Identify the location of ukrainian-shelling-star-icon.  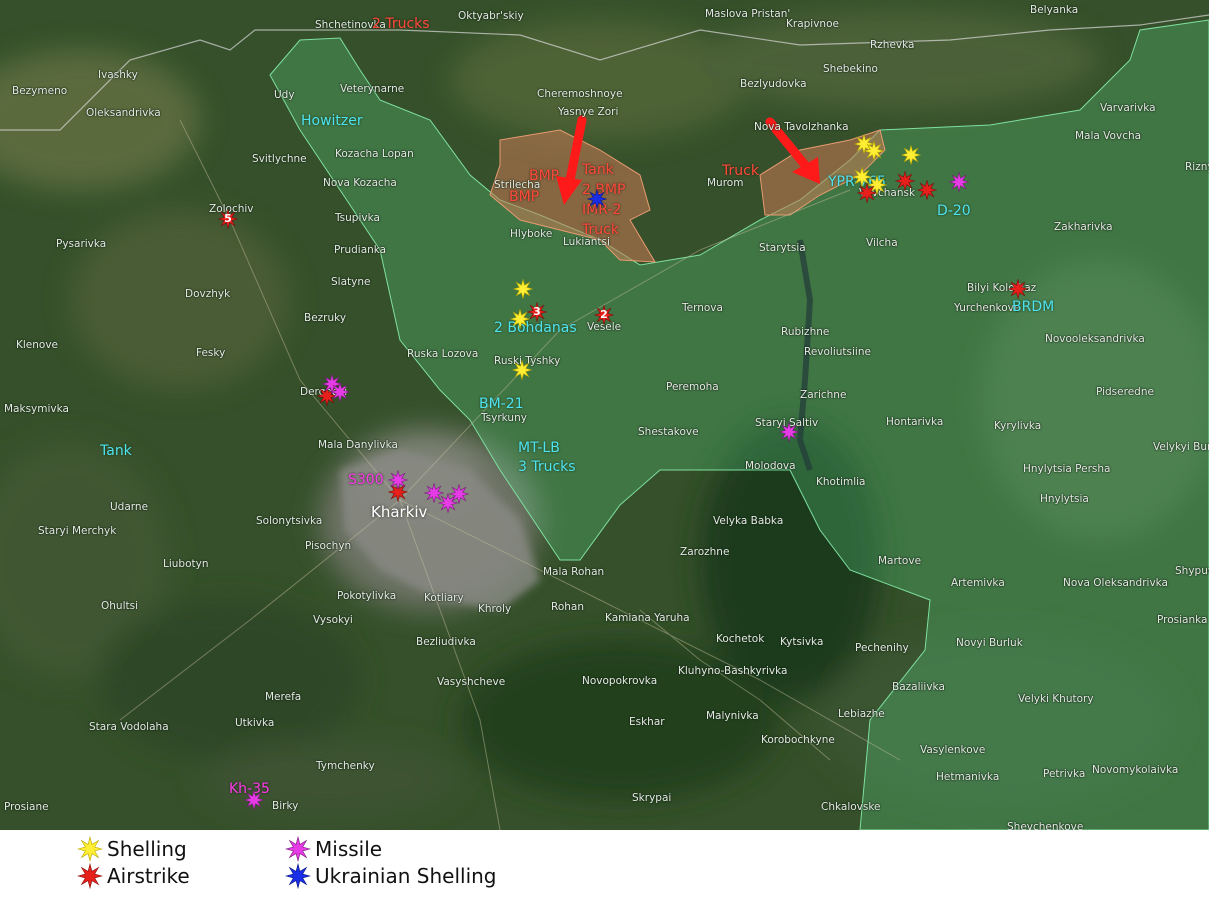
(298, 876).